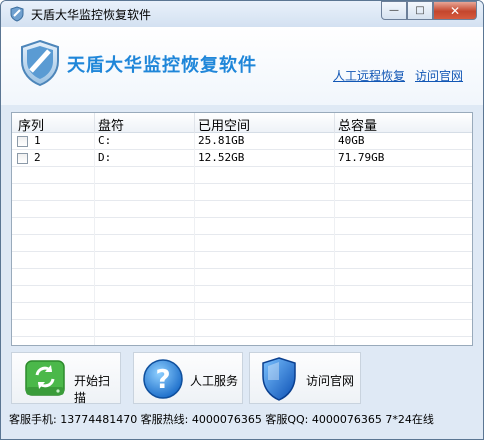 The width and height of the screenshot is (484, 440). I want to click on question-icon: ?, so click(163, 379).